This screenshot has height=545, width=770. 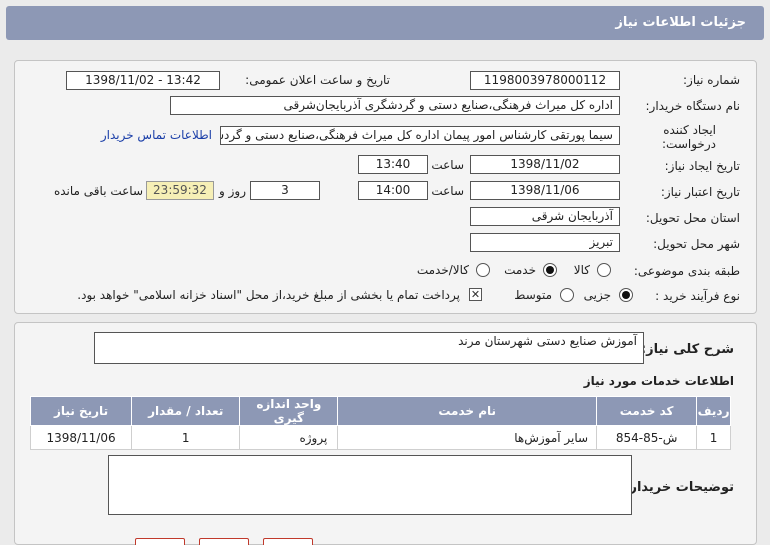 I want to click on city-label: شهر محل تحویل:, so click(x=696, y=244).